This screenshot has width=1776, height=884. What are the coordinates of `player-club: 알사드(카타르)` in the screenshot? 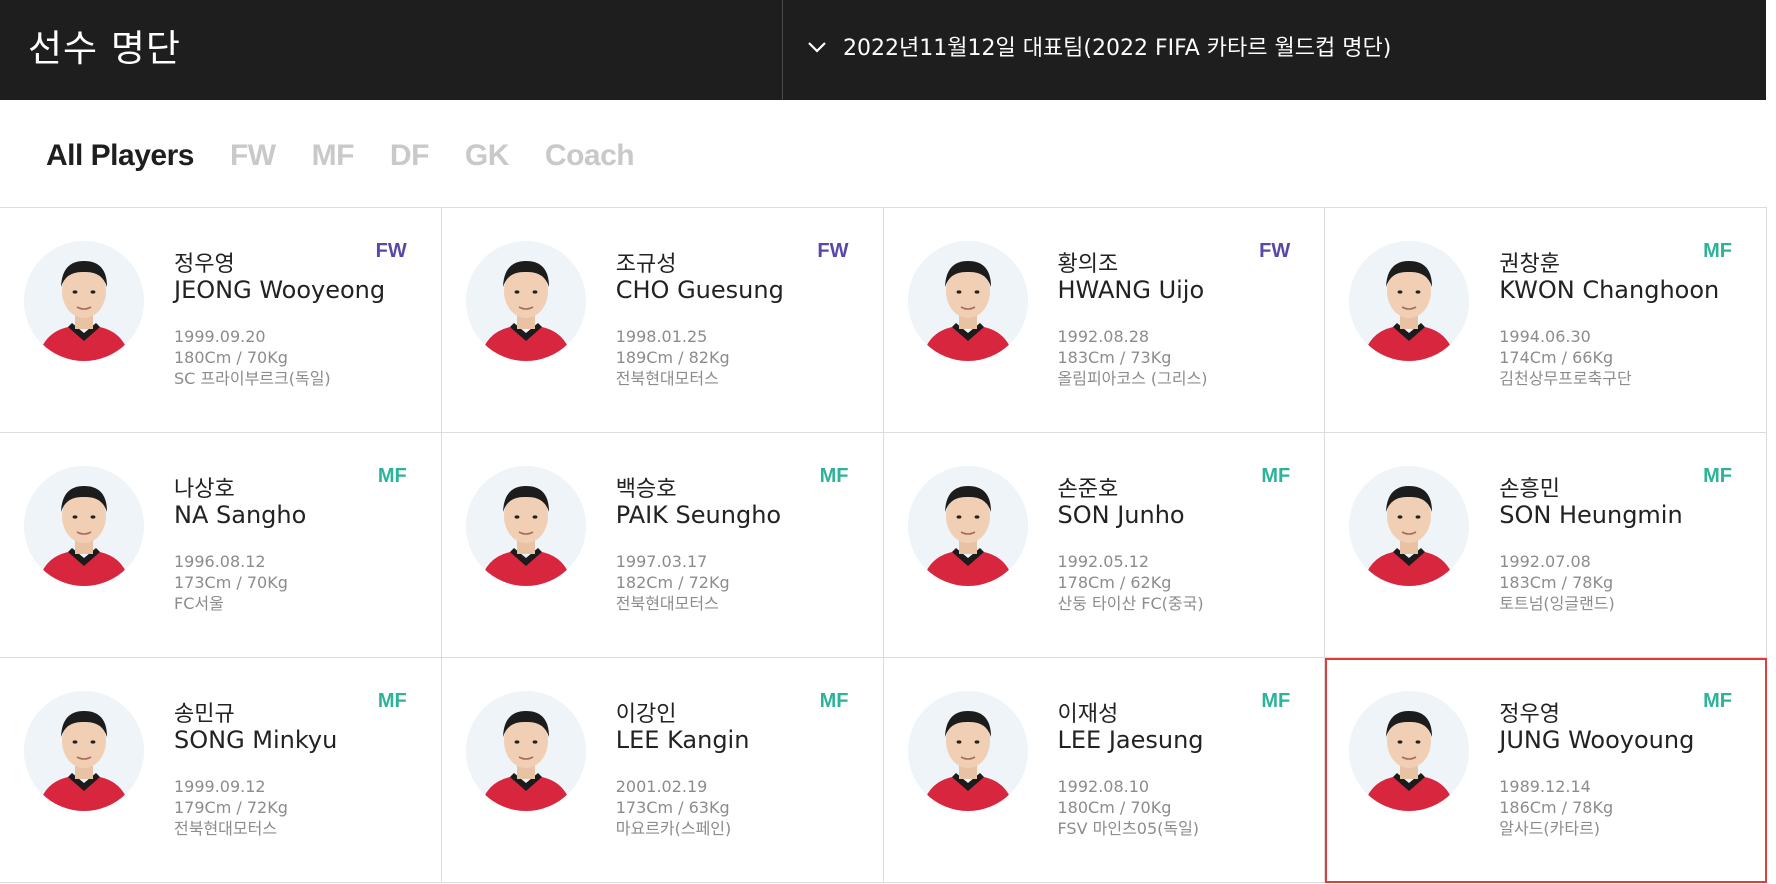 It's located at (1550, 828).